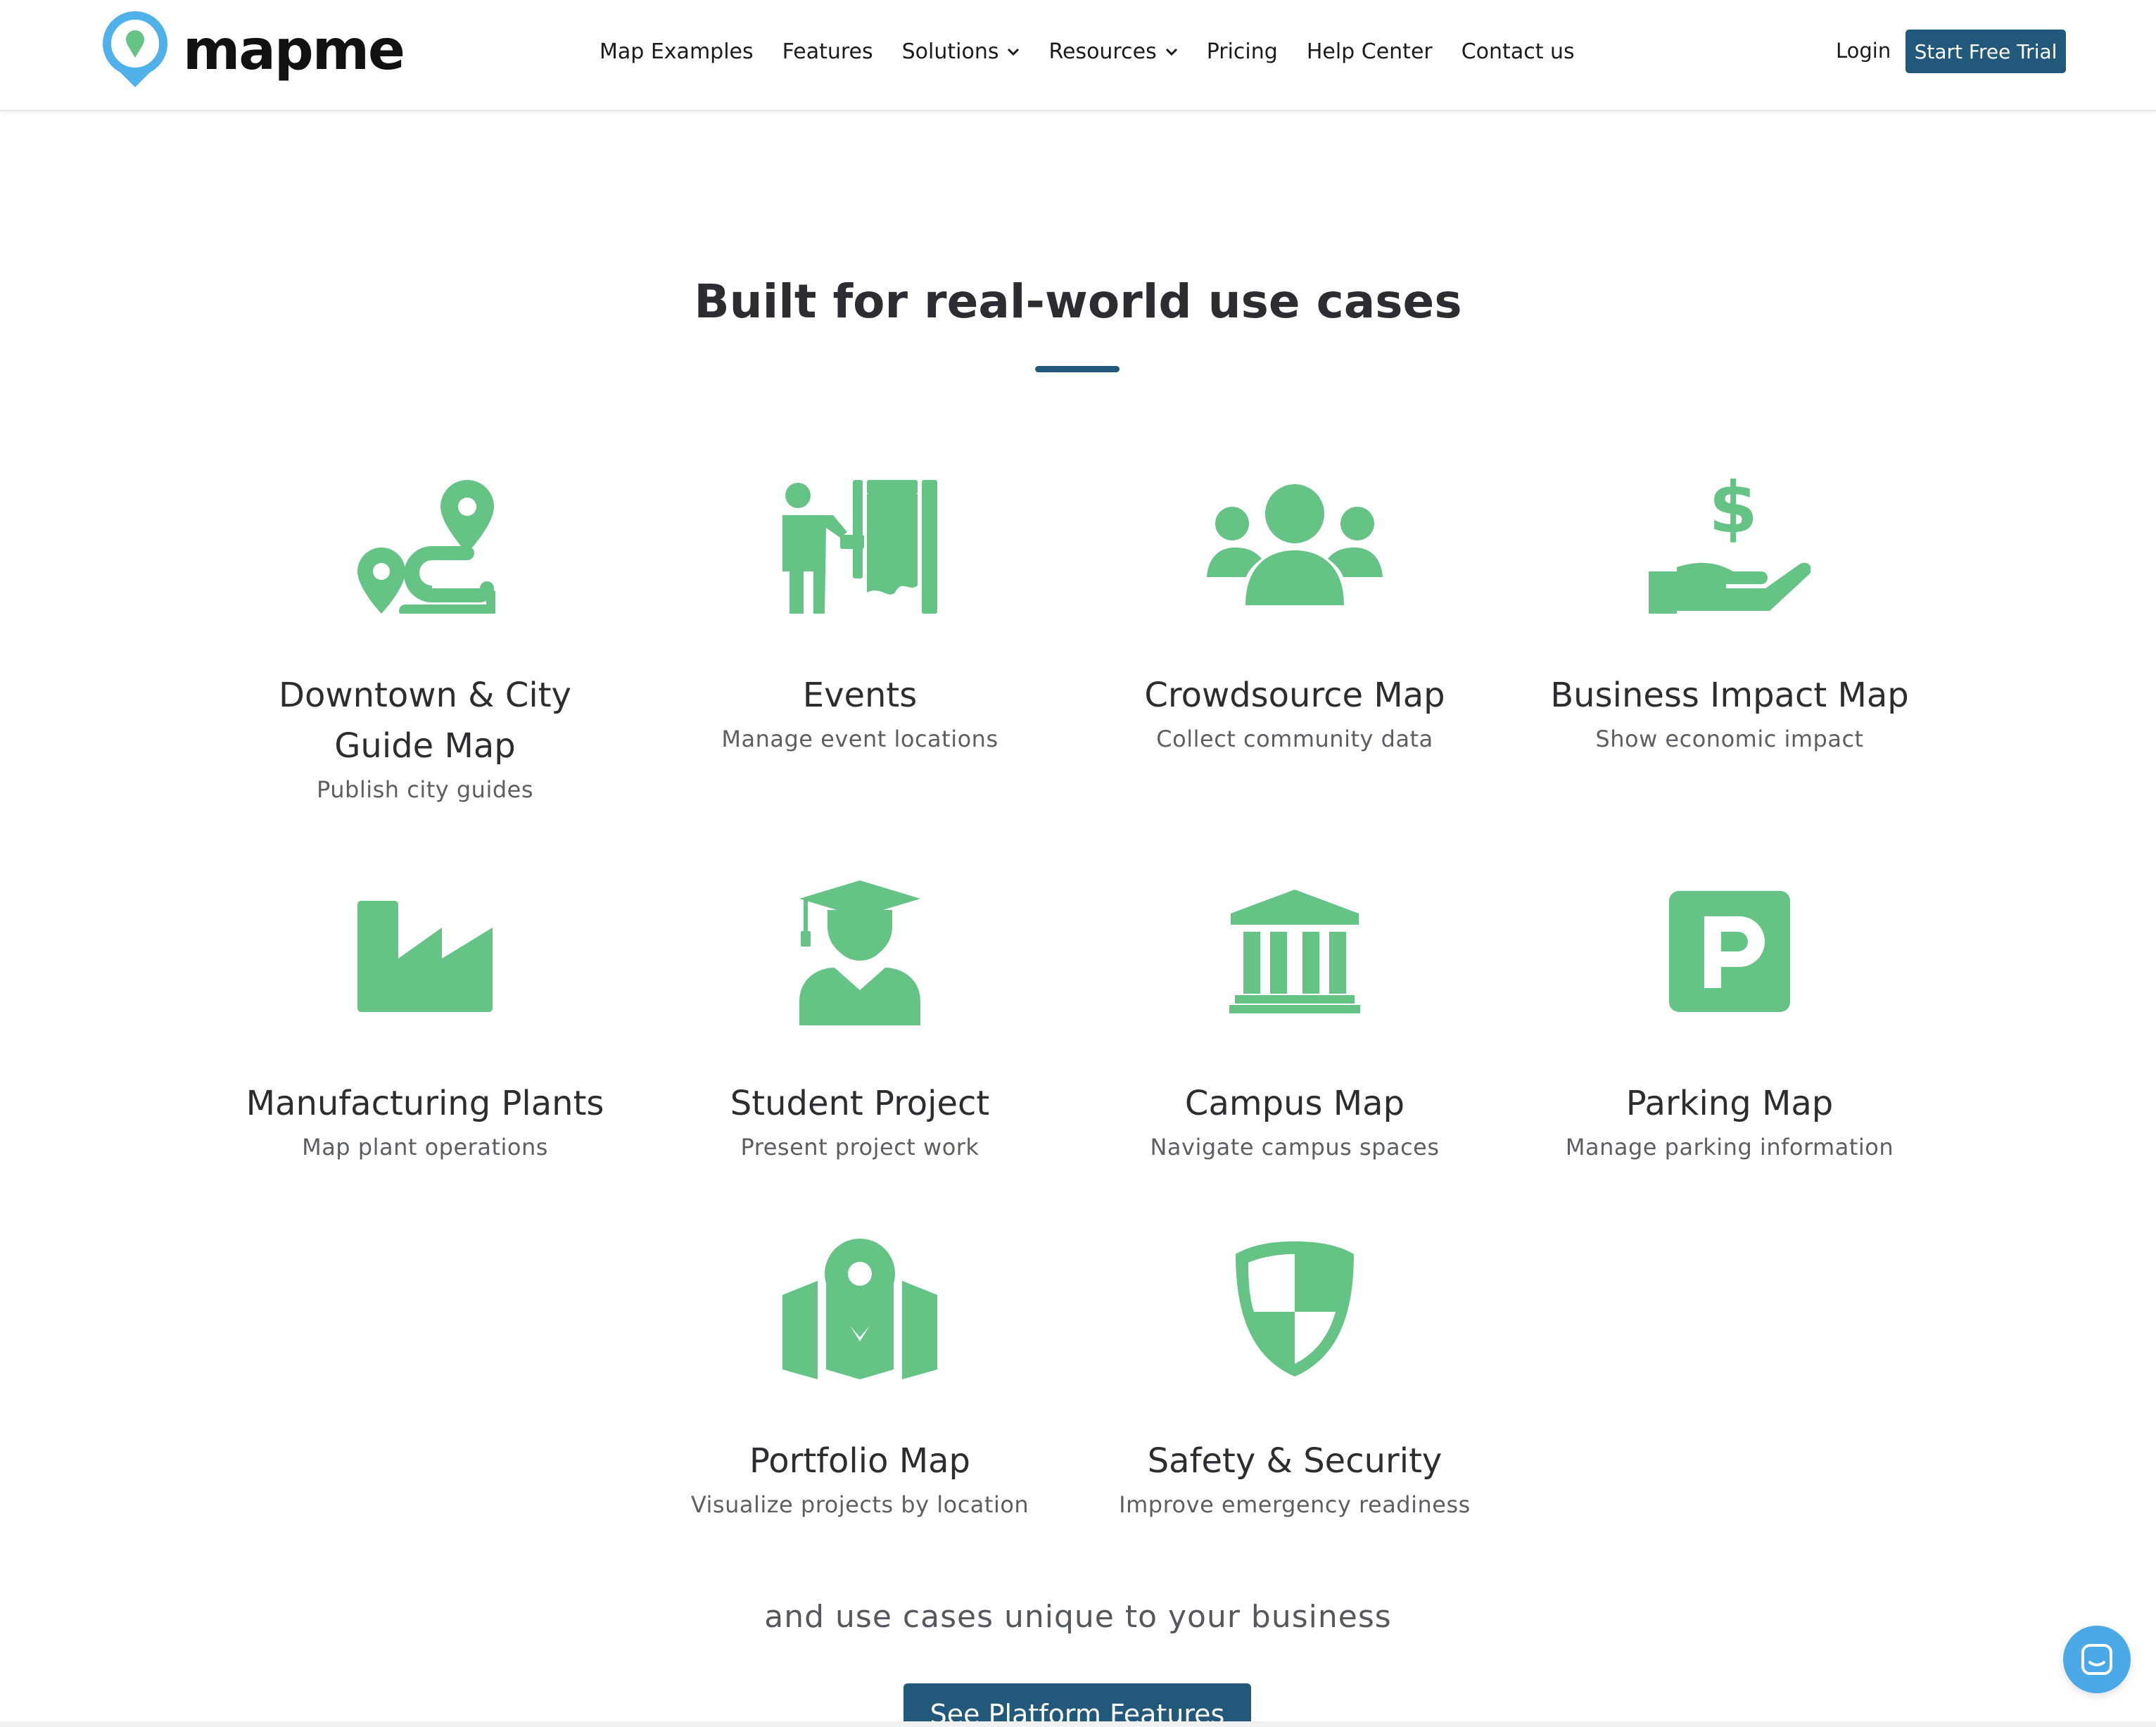  What do you see at coordinates (950, 52) in the screenshot?
I see `nav-label: Solutions` at bounding box center [950, 52].